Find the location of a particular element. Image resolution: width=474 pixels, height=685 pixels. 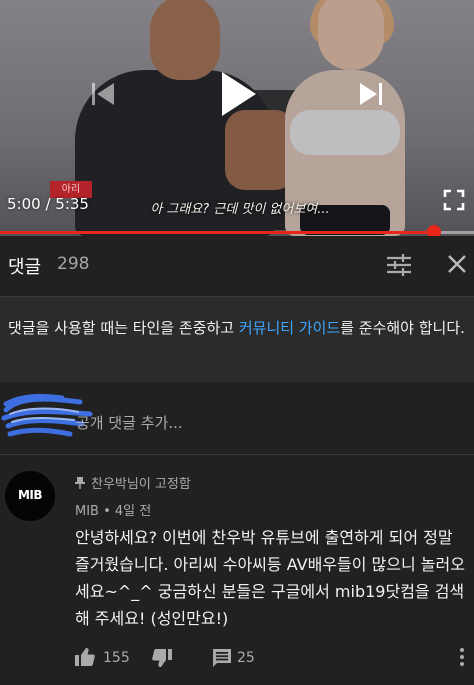

comment-meta: MIB • 4일 전 is located at coordinates (113, 511).